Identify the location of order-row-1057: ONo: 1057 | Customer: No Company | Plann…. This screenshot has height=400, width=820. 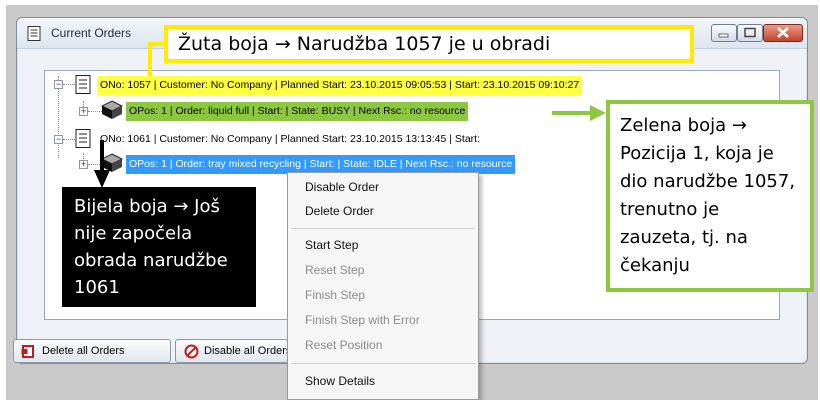
(340, 85).